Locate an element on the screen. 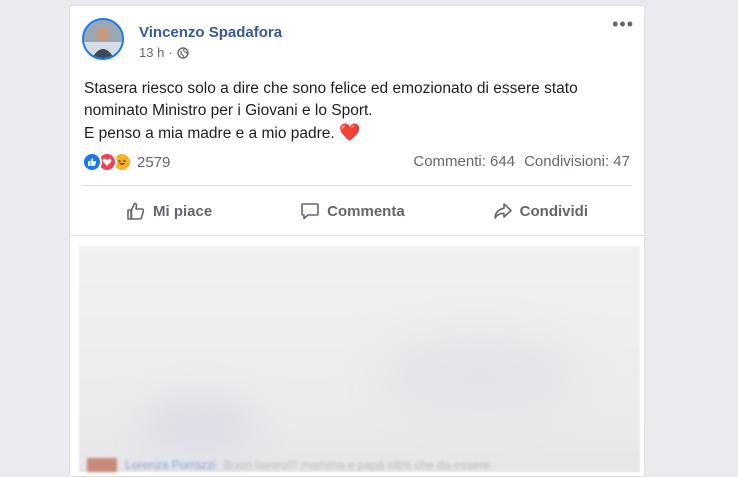  comment-button: Commenta is located at coordinates (352, 211).